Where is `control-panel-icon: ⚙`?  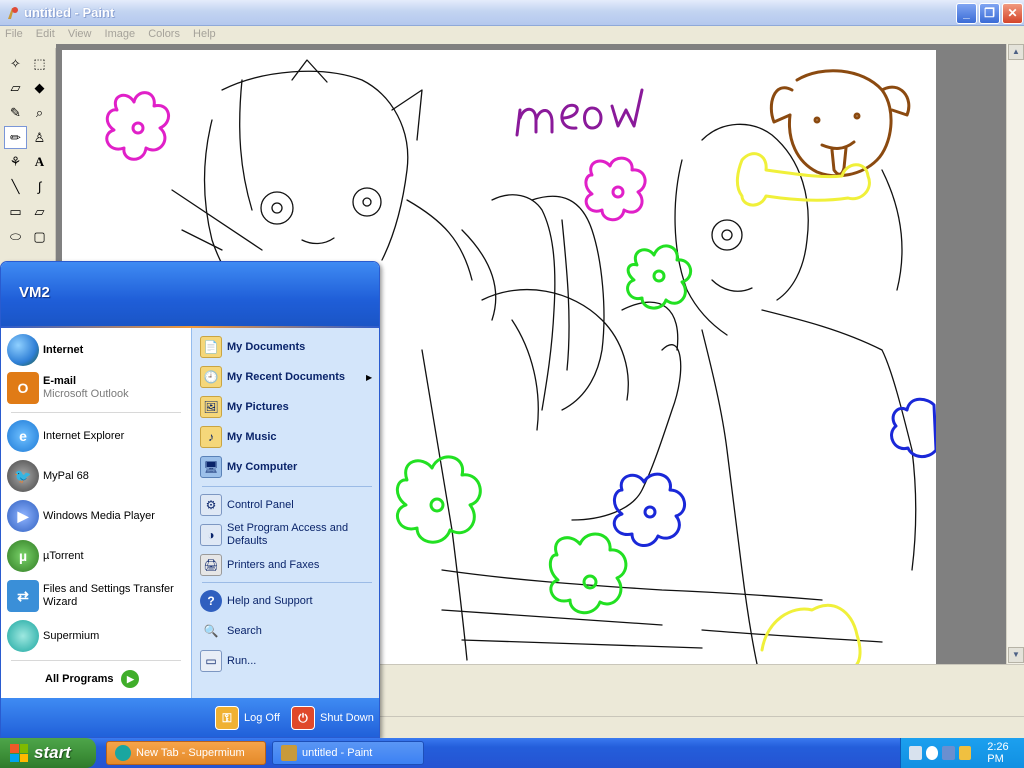 control-panel-icon: ⚙ is located at coordinates (211, 505).